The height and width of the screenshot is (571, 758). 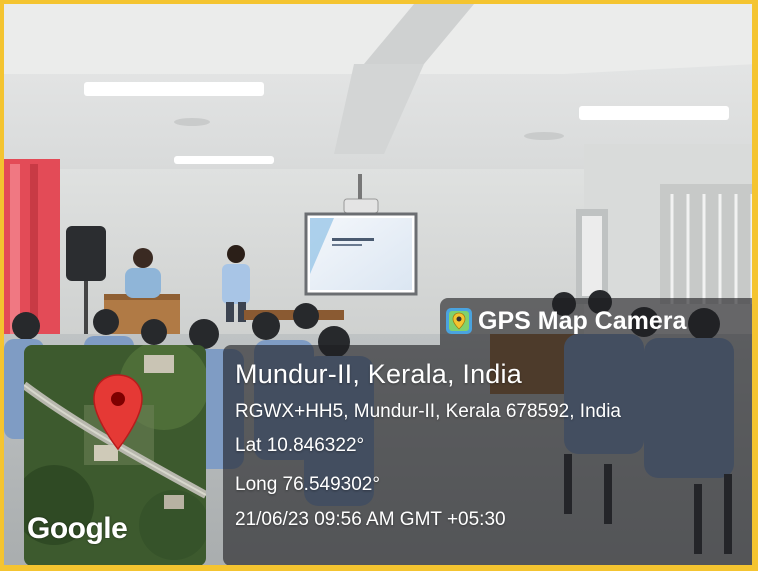 What do you see at coordinates (77, 528) in the screenshot?
I see `google-watermark: Google` at bounding box center [77, 528].